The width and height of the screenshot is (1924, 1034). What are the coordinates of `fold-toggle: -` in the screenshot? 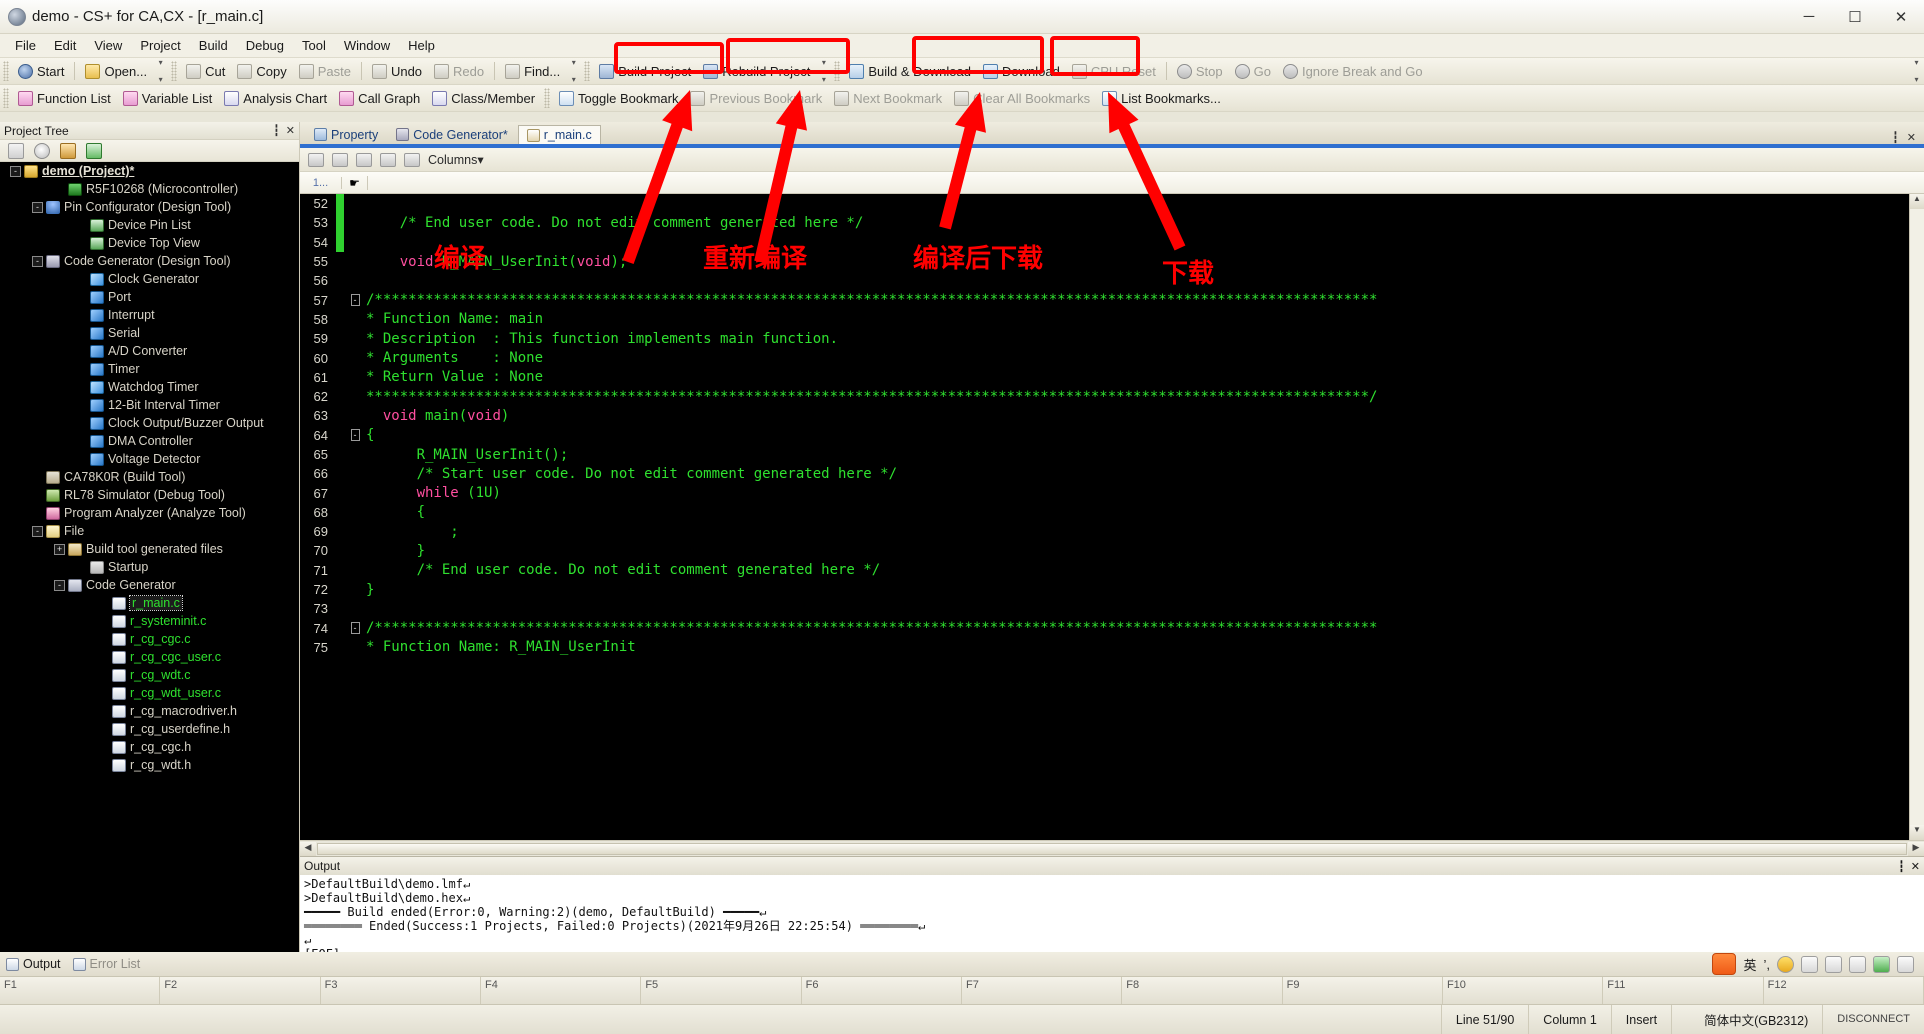 It's located at (355, 300).